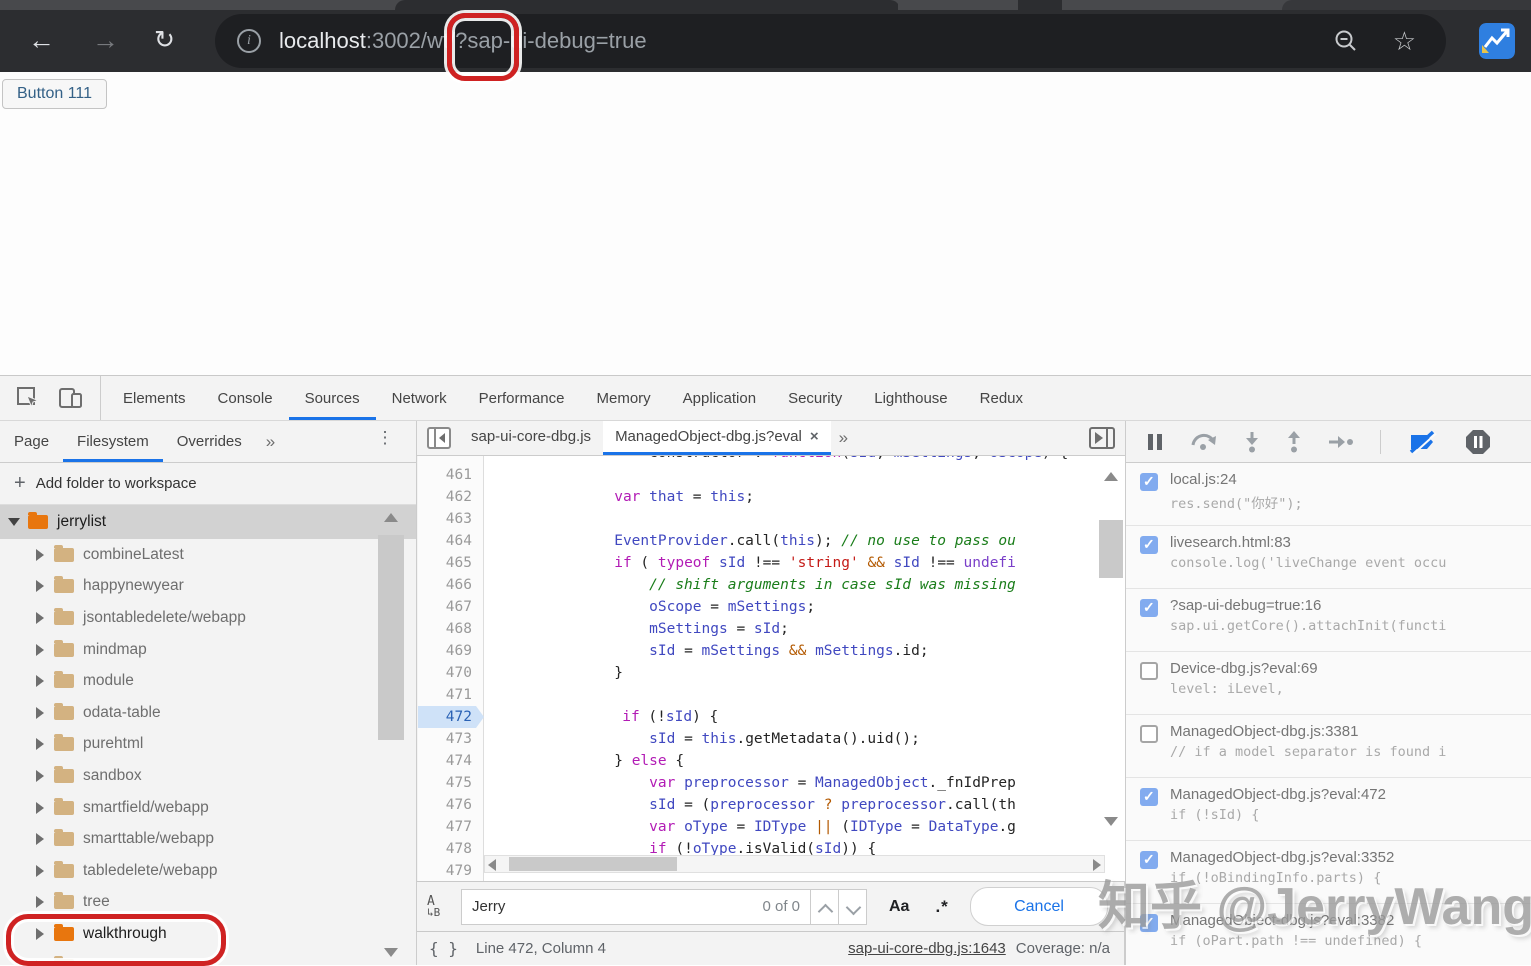 This screenshot has width=1531, height=966. I want to click on line-number: 475, so click(451, 783).